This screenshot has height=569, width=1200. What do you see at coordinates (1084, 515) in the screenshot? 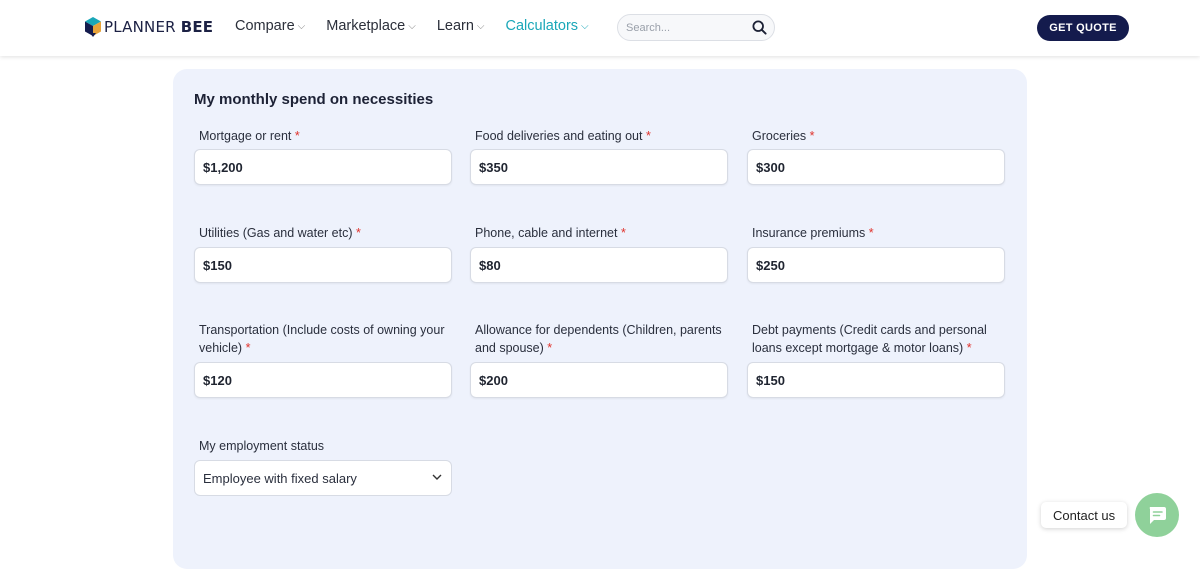
I see `contact-us-label: Contact us` at bounding box center [1084, 515].